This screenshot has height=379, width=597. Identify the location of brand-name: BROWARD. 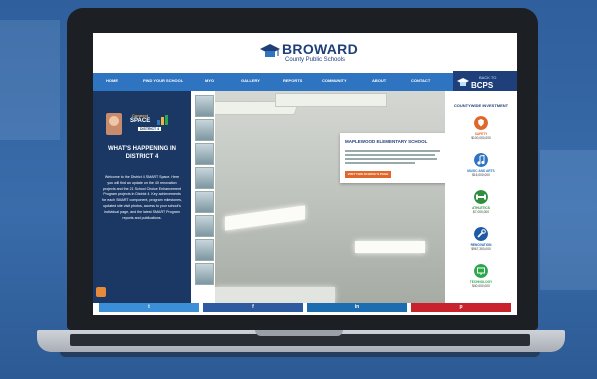
(320, 49).